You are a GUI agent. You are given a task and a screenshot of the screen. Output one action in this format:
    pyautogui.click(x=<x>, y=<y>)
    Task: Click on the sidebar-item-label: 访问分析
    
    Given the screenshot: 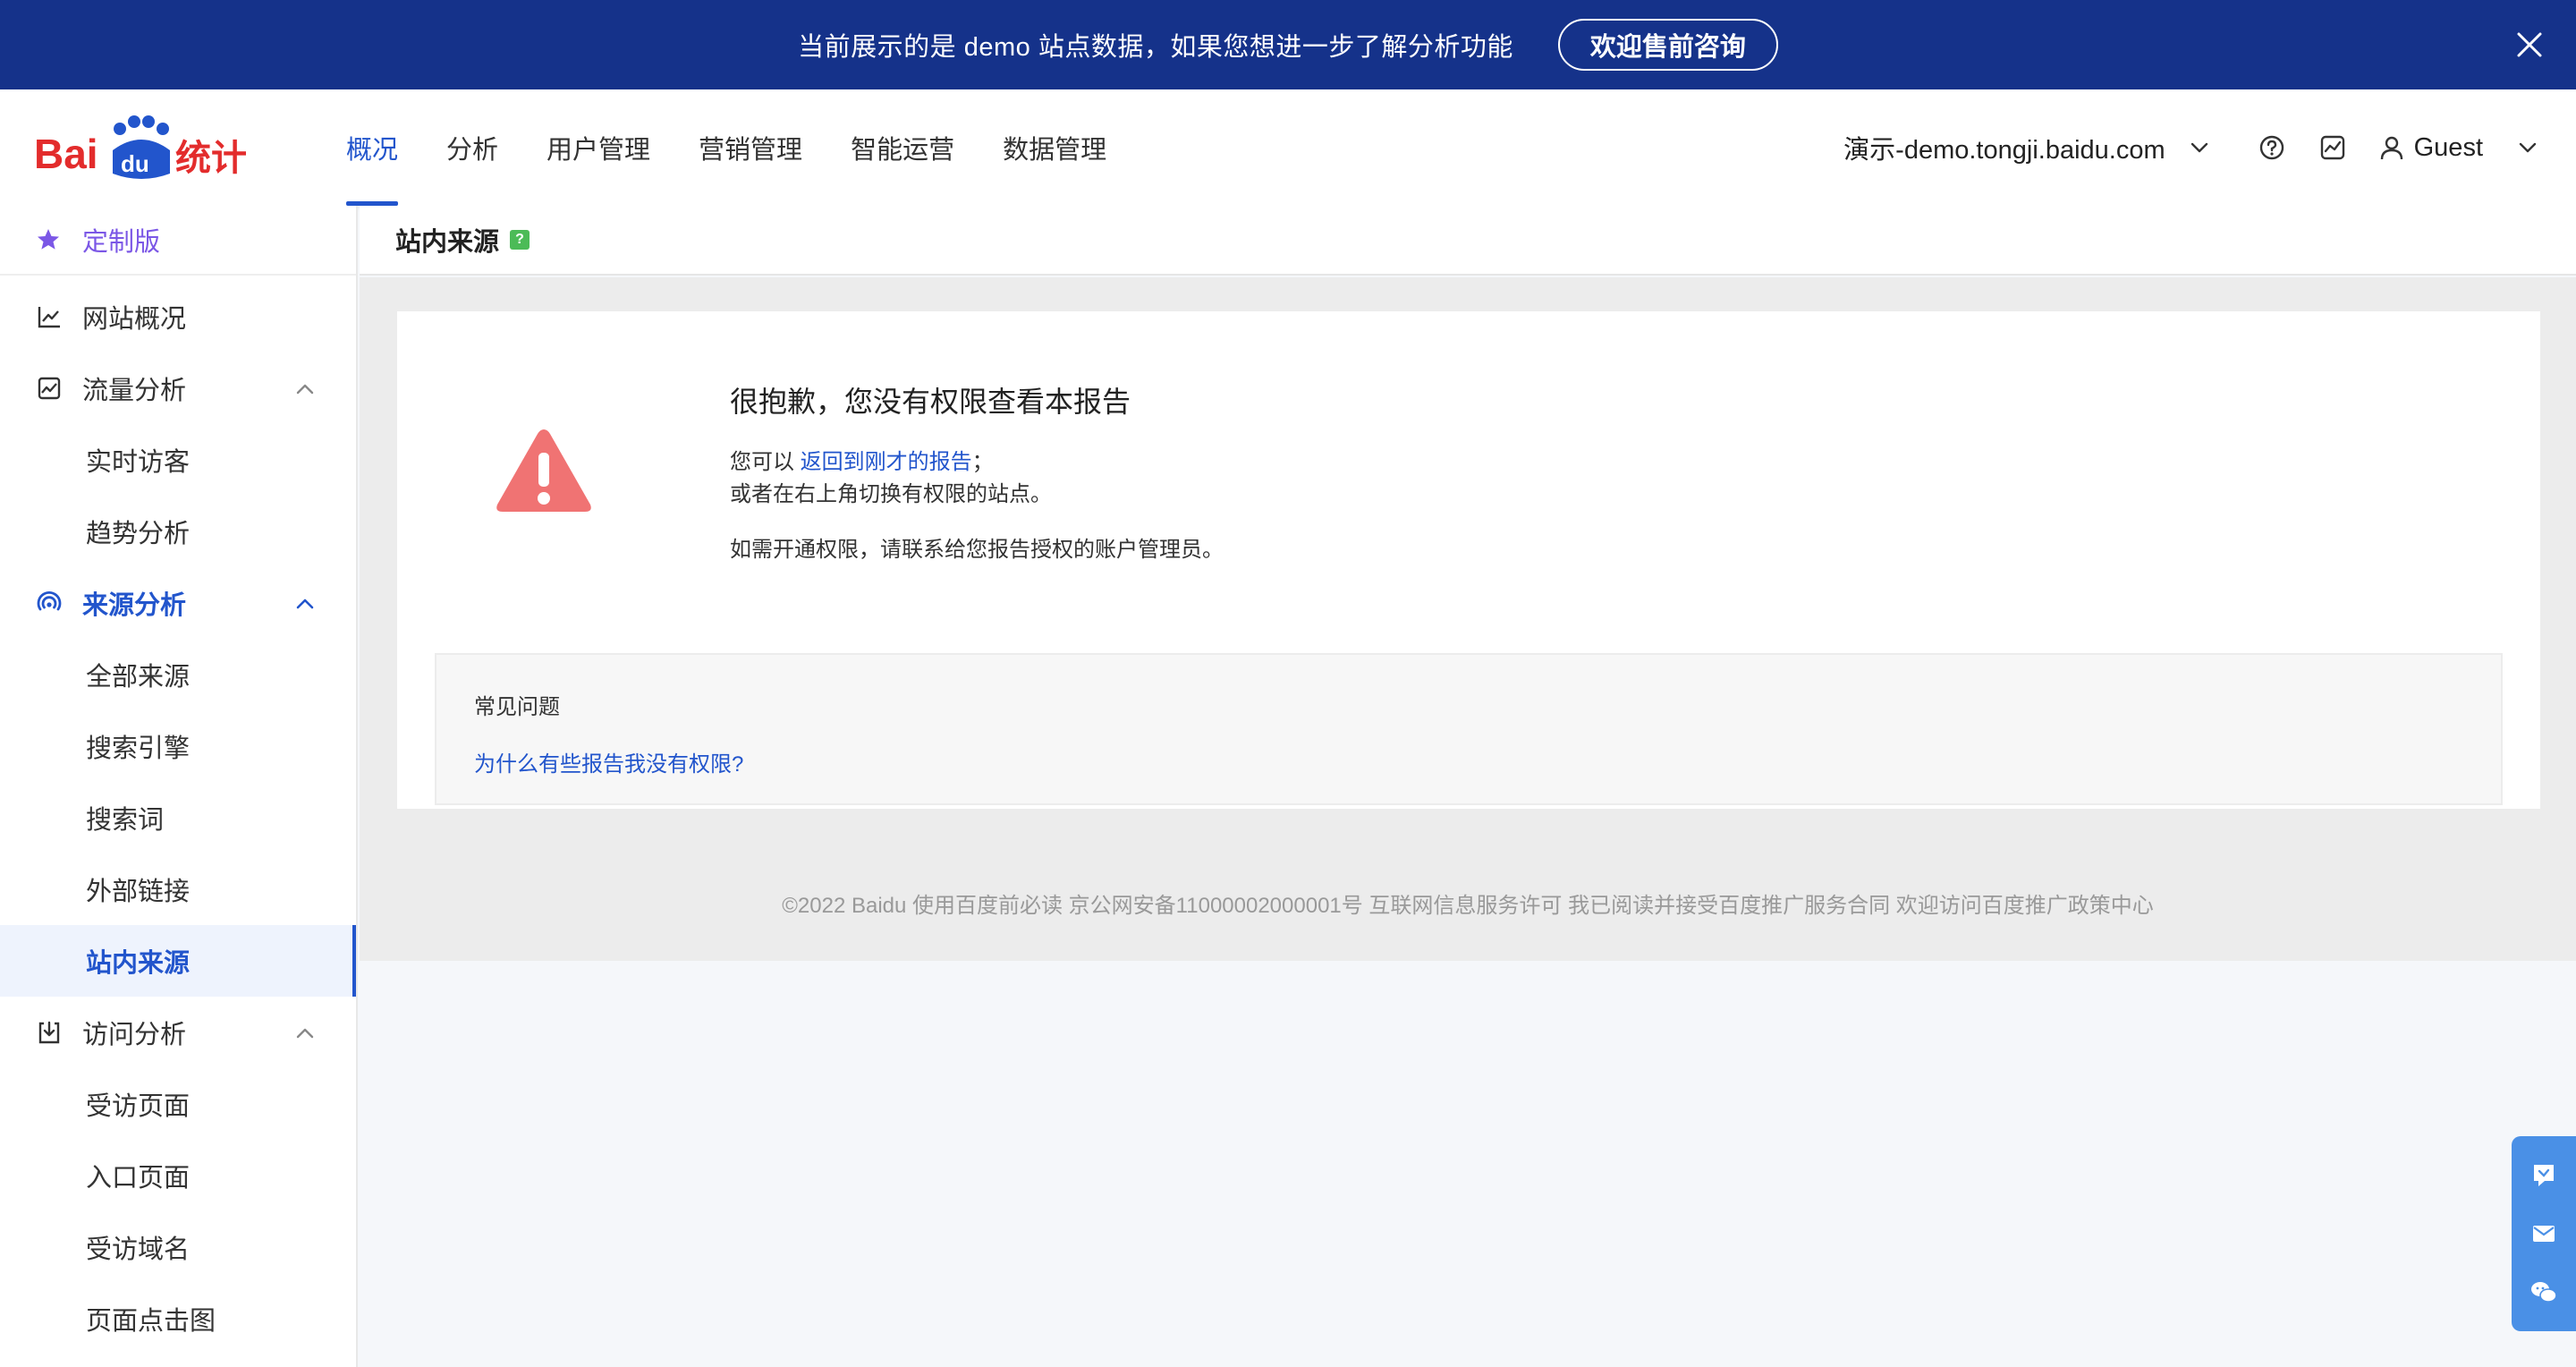 What is the action you would take?
    pyautogui.click(x=134, y=1035)
    